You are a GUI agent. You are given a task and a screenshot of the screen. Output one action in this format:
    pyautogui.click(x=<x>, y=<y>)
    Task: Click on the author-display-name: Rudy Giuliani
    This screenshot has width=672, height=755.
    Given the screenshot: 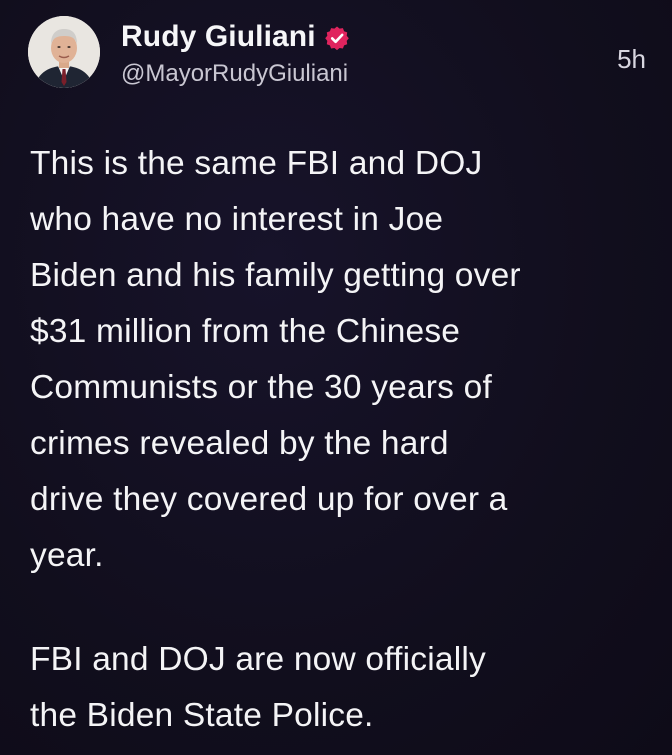 What is the action you would take?
    pyautogui.click(x=218, y=37)
    